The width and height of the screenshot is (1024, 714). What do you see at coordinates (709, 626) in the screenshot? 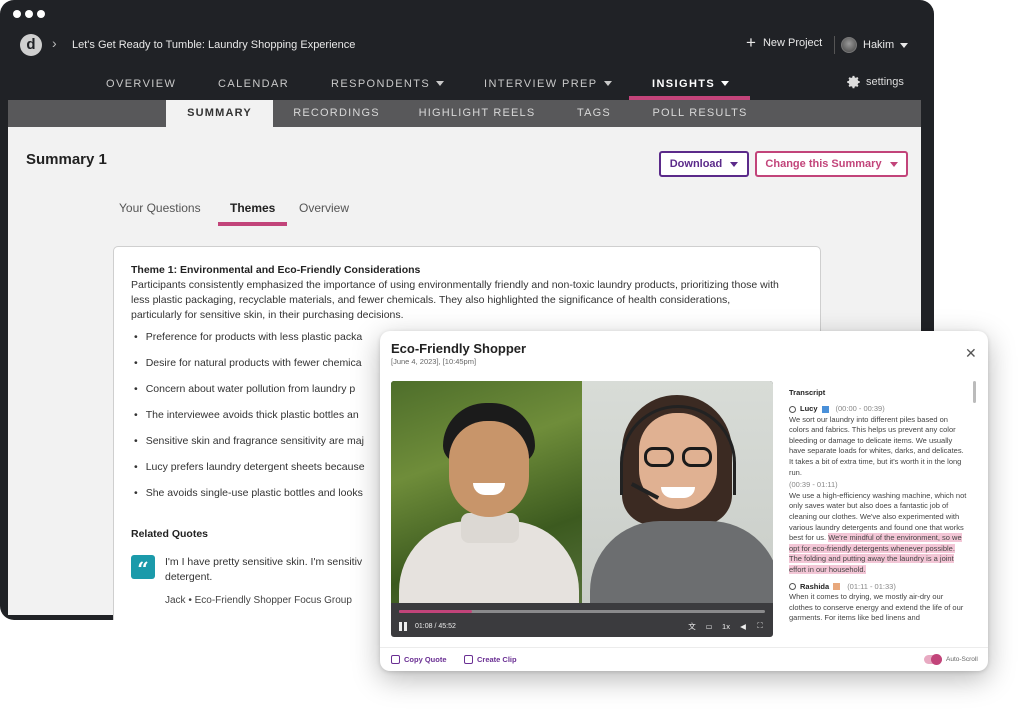
I see `captions-icon: ▭` at bounding box center [709, 626].